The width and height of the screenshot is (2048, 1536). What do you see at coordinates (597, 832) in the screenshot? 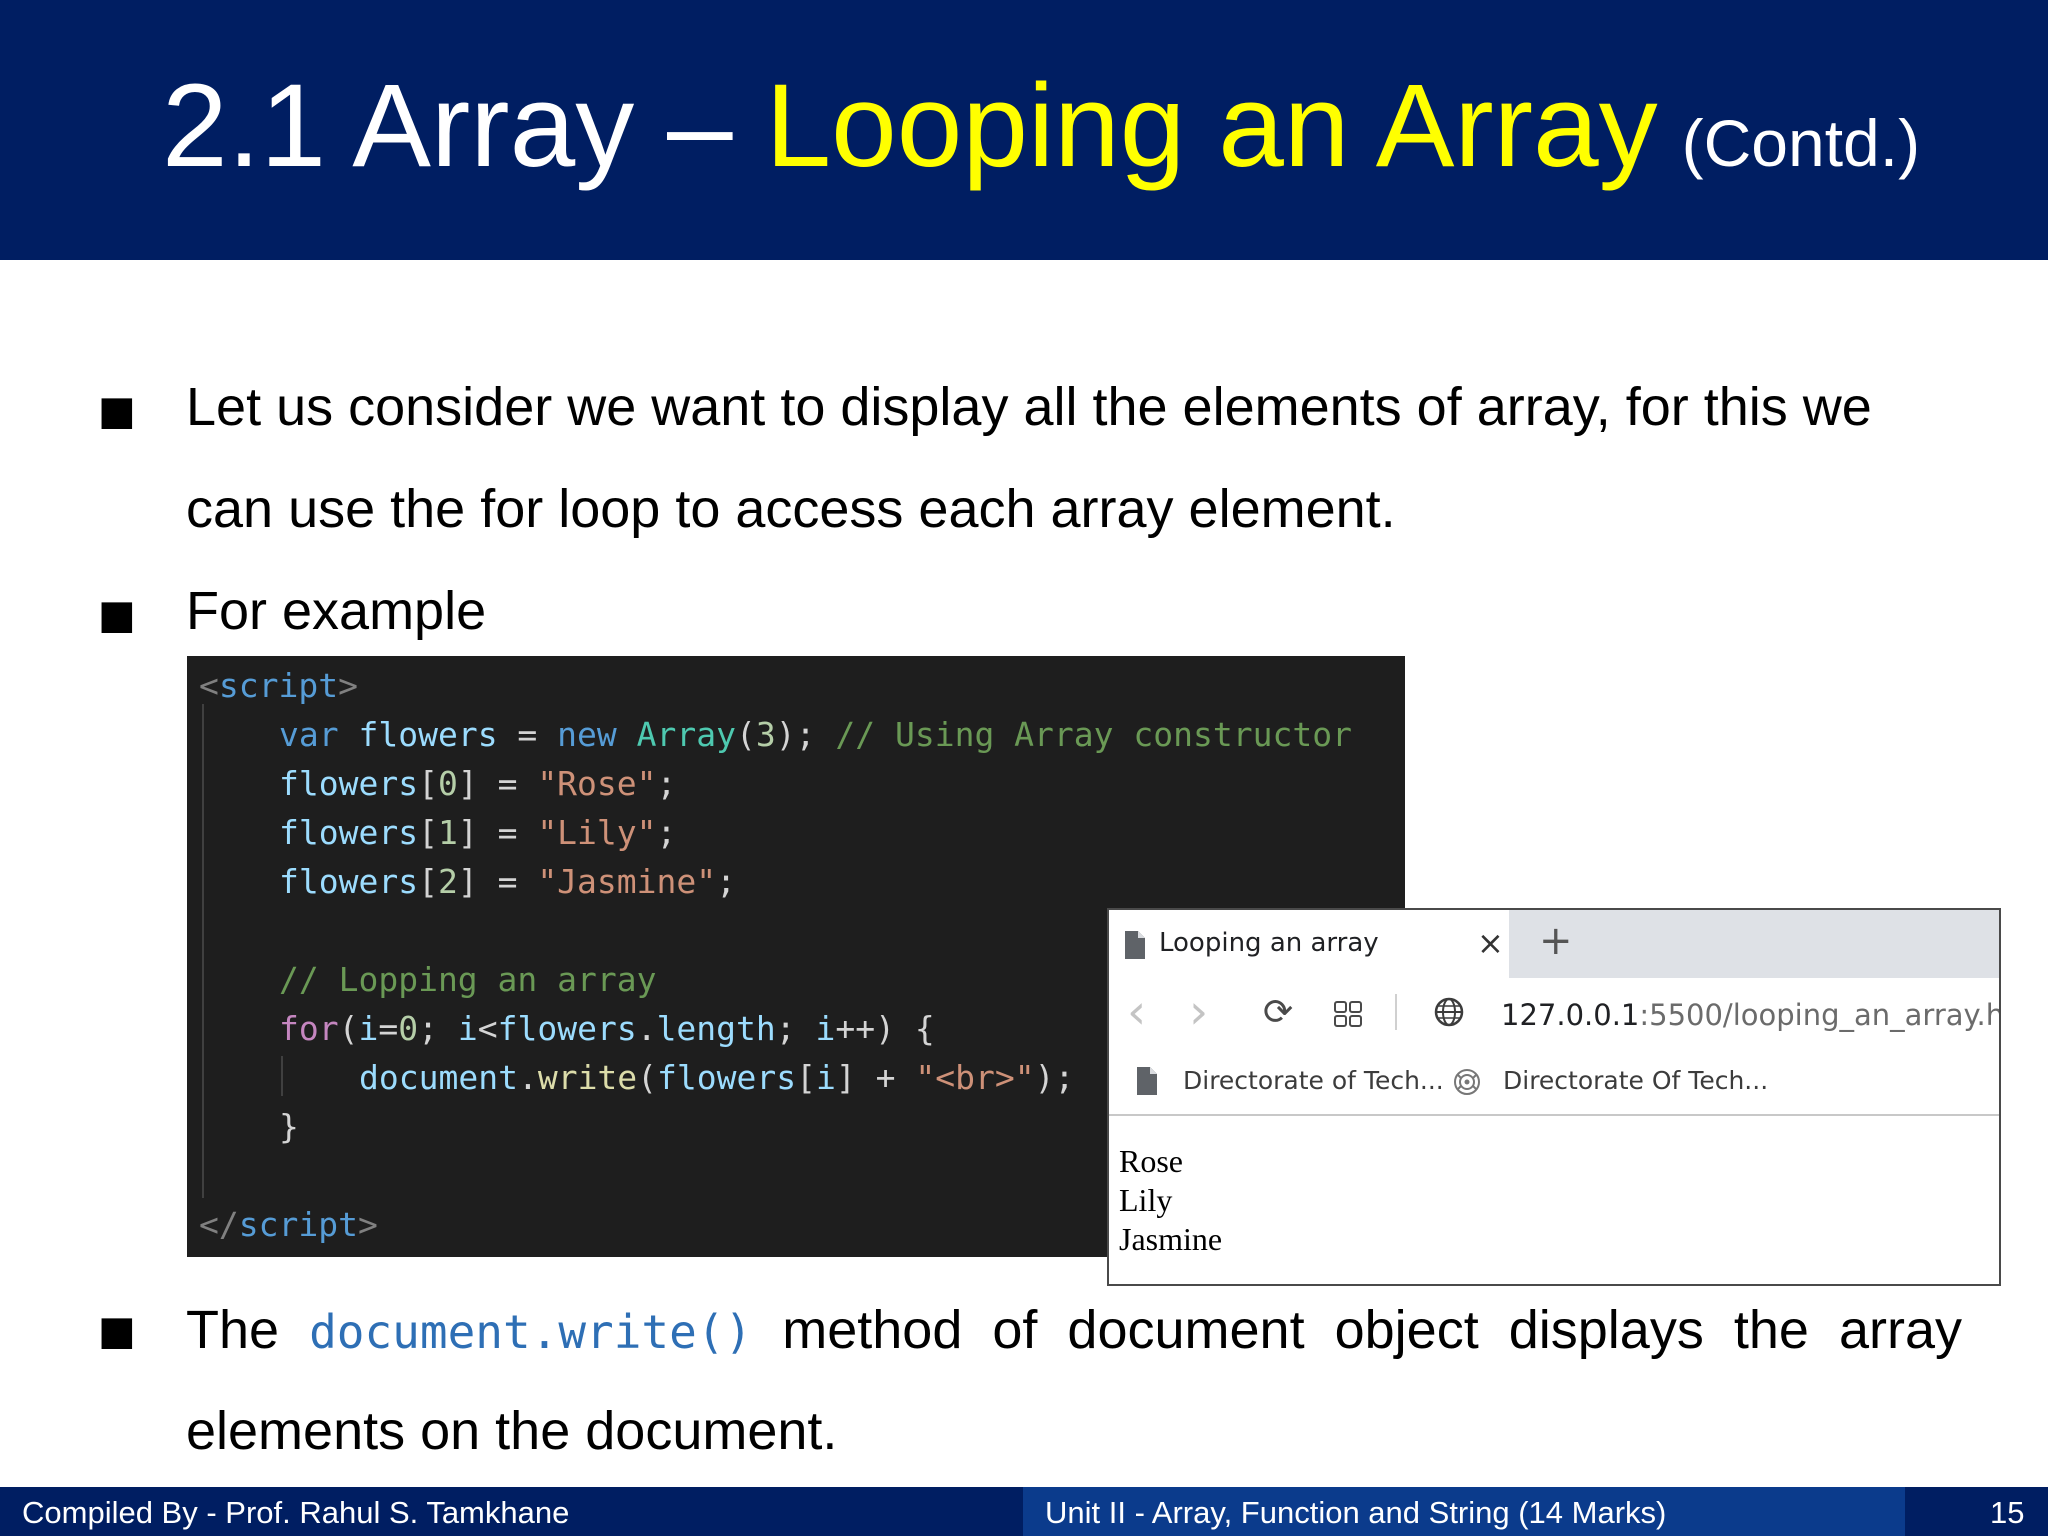
I see `code-string: "Lily"` at bounding box center [597, 832].